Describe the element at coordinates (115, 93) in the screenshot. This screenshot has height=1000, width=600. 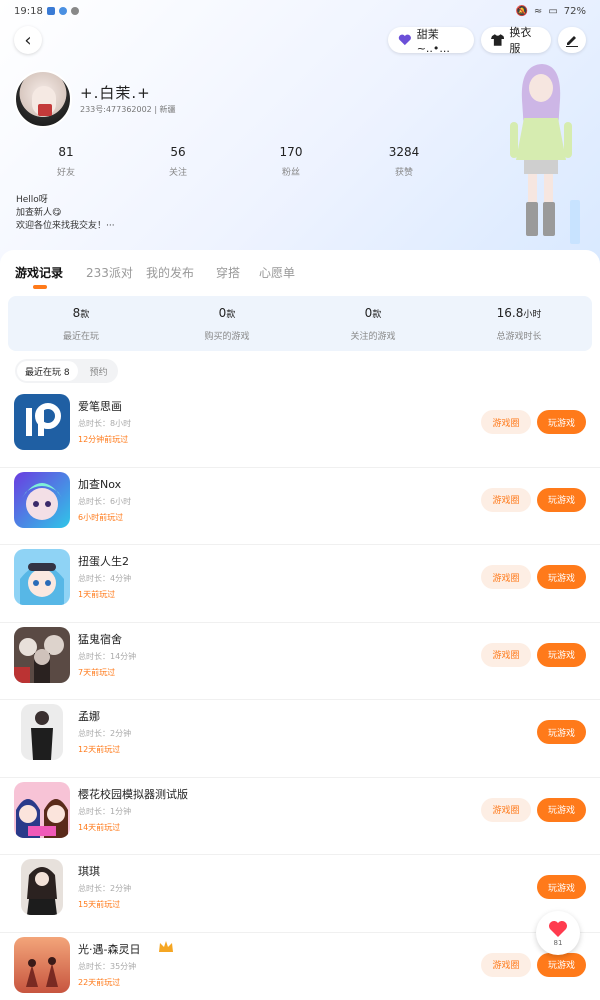
I see `username: +.白茉.+` at that location.